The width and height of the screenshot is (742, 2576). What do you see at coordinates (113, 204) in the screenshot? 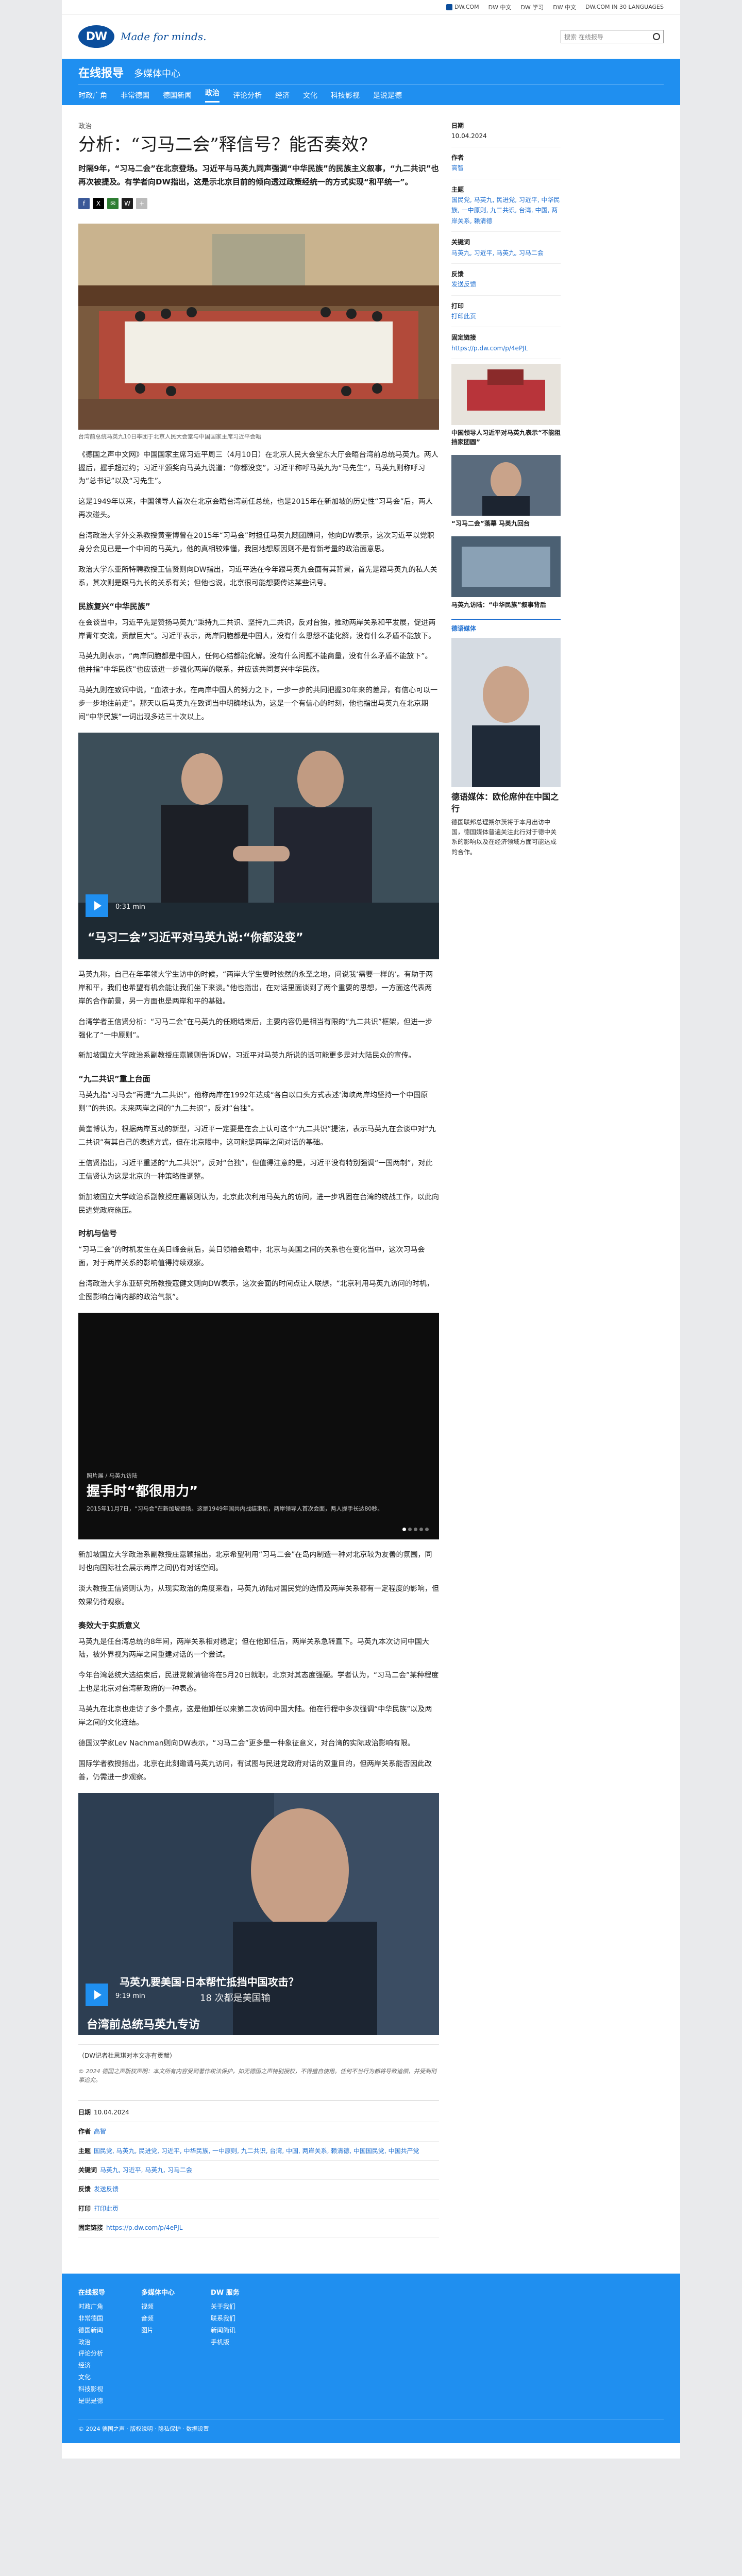
I see `email-share-icon: ✉` at bounding box center [113, 204].